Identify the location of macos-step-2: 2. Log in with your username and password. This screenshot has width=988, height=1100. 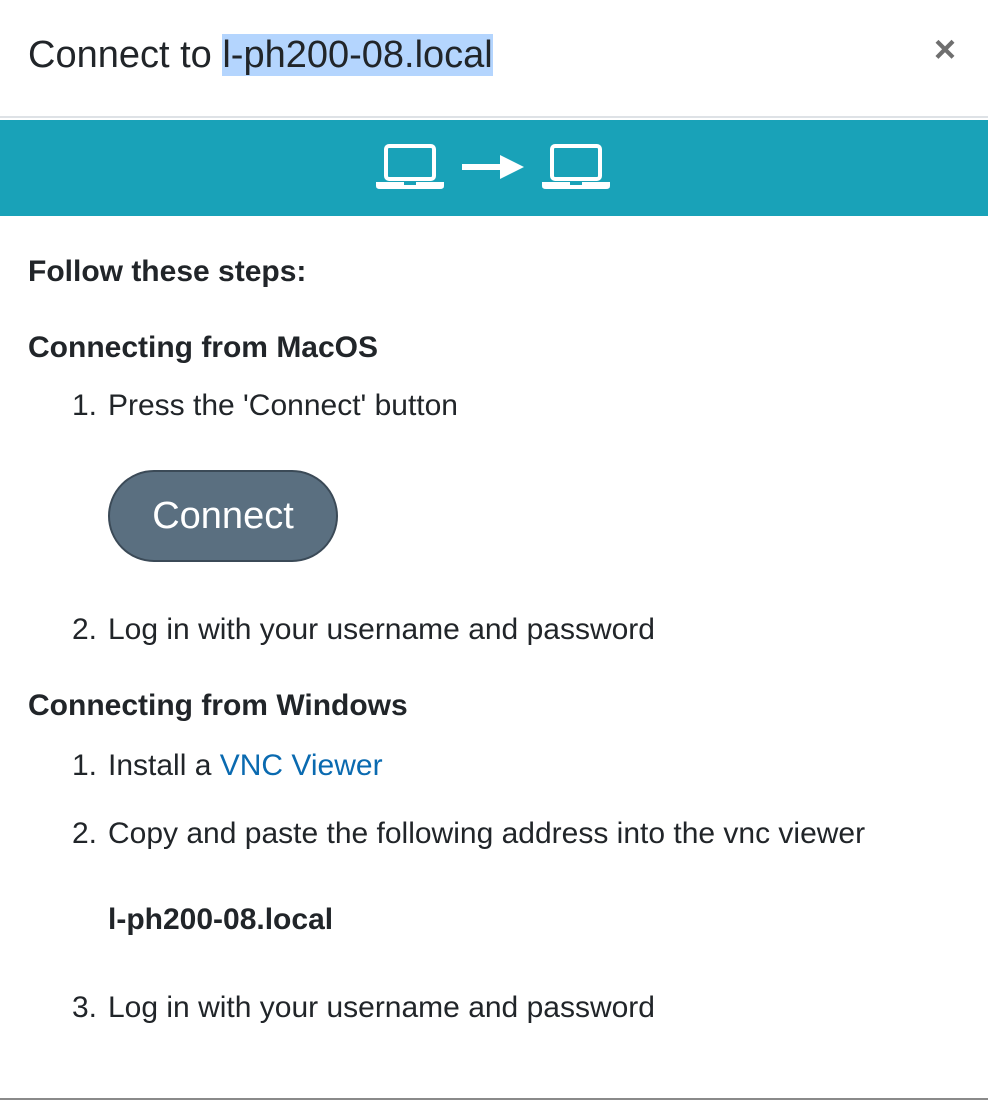
(363, 630).